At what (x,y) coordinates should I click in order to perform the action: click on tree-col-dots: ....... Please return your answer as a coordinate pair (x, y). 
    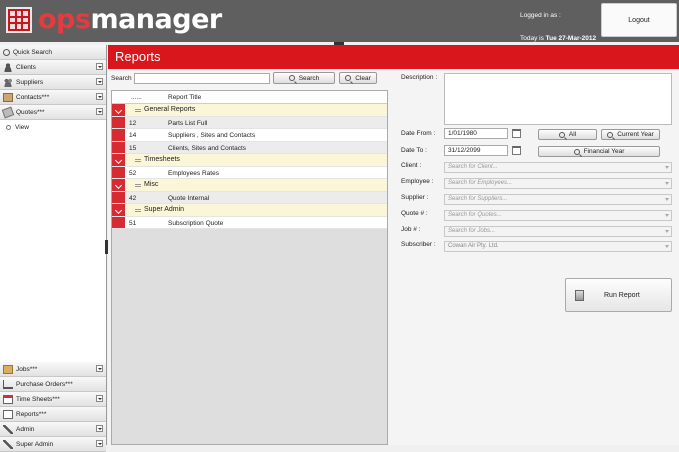
    Looking at the image, I should click on (136, 97).